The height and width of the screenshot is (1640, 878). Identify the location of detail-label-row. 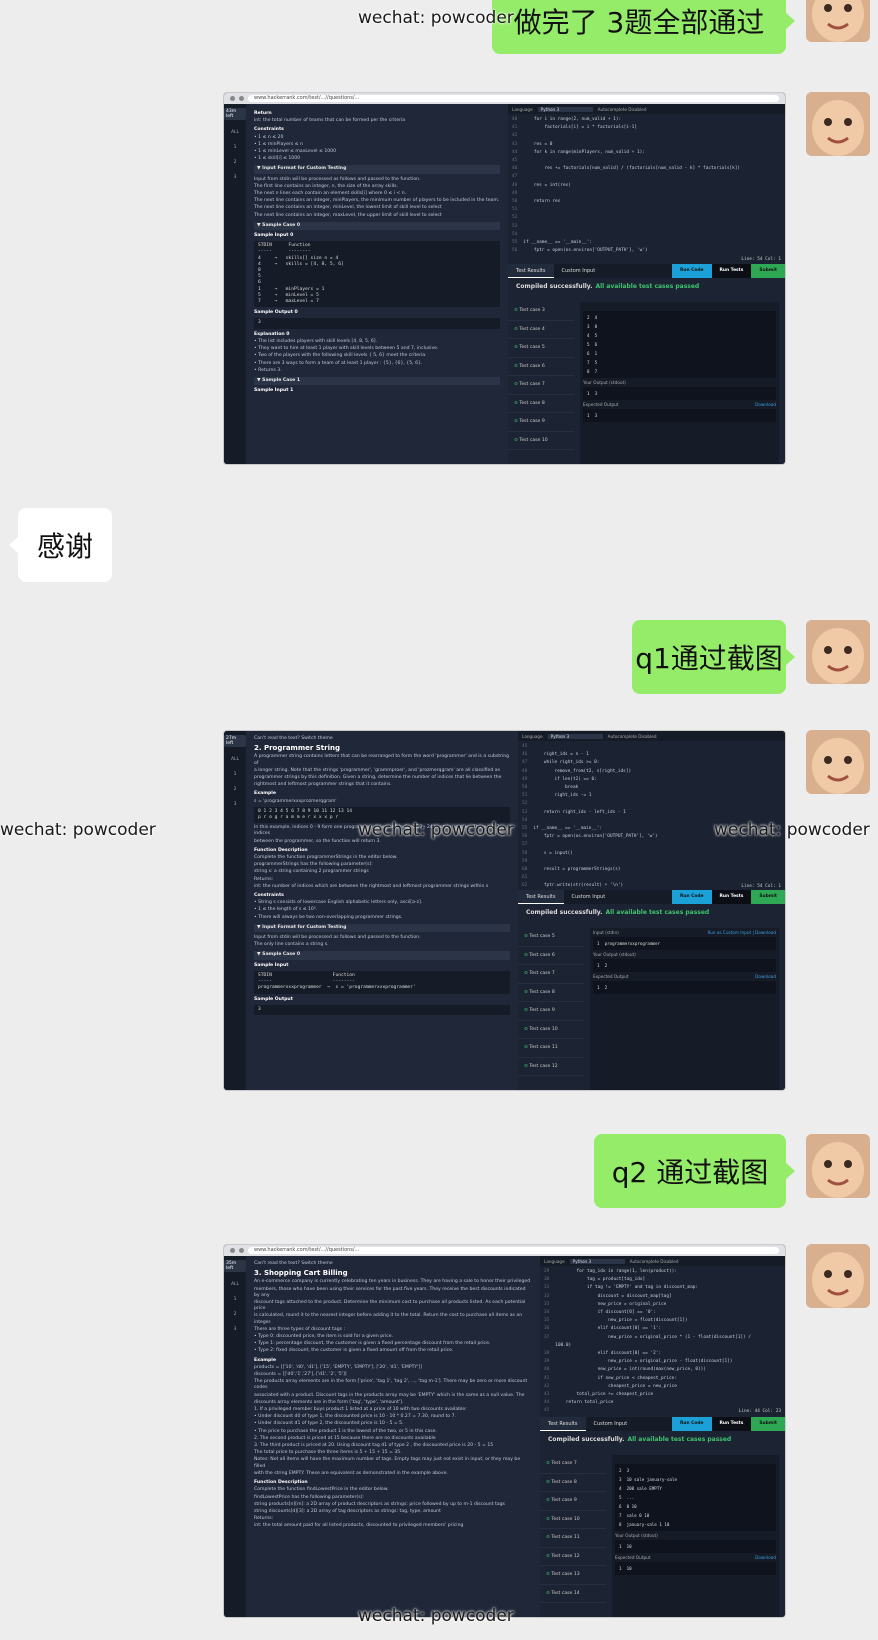
(695, 1459).